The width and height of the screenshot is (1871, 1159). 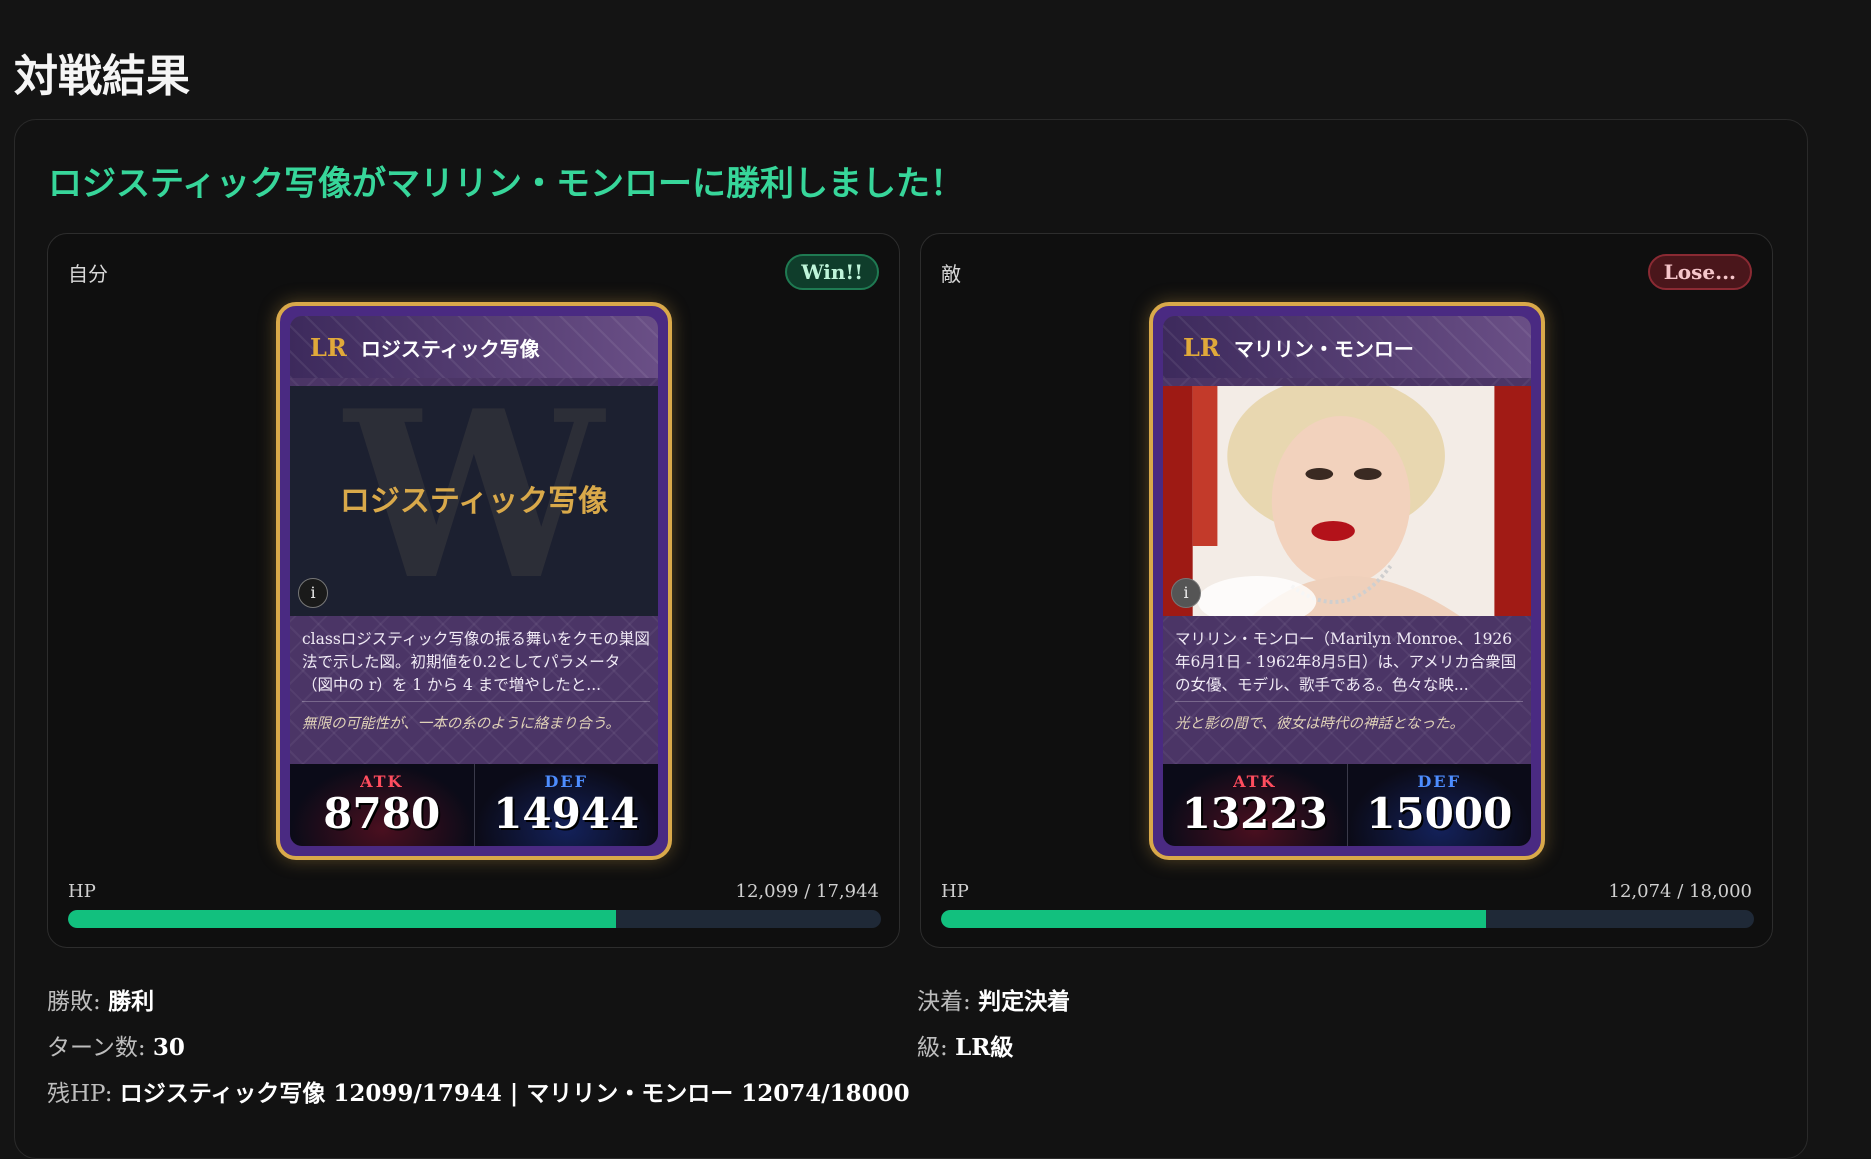 I want to click on card-flavor-text: 光と影の間で、彼女は時代の神話となった。, so click(x=1319, y=724).